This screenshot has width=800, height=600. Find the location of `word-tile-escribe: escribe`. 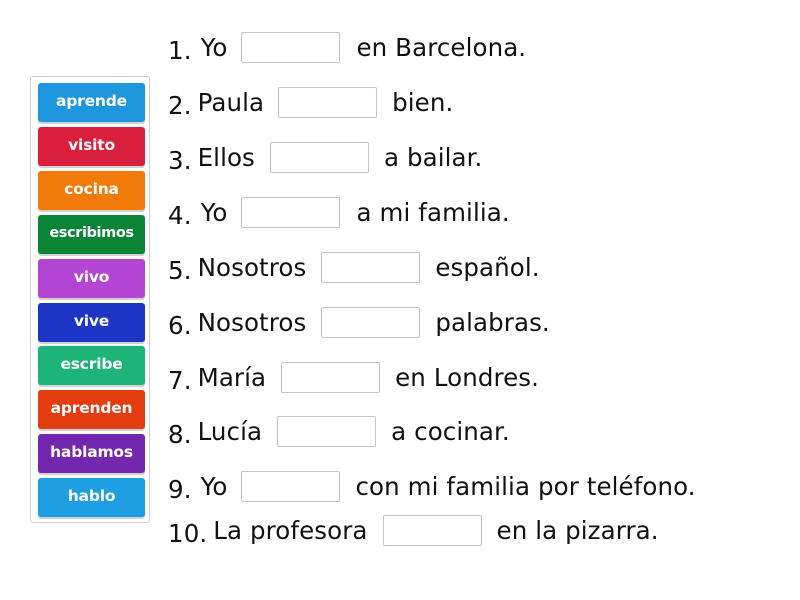

word-tile-escribe: escribe is located at coordinates (91, 365).